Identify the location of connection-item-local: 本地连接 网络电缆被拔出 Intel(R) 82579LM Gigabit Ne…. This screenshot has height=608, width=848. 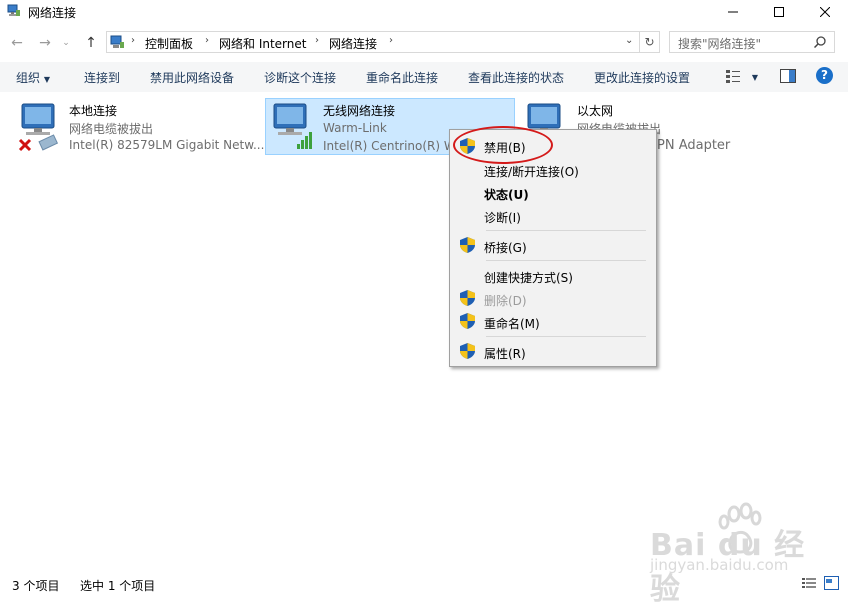
(138, 128).